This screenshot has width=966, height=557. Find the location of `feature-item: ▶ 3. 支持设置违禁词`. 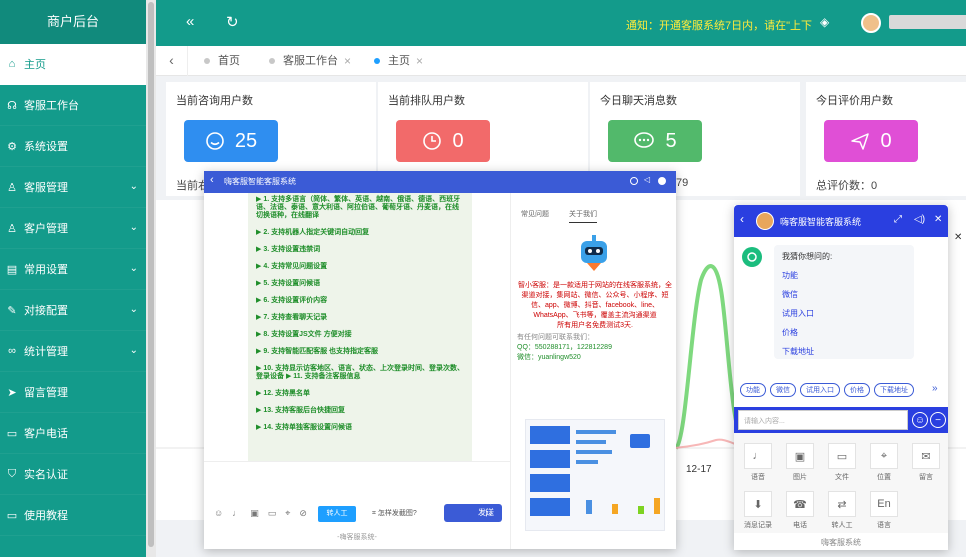

feature-item: ▶ 3. 支持设置违禁词 is located at coordinates (288, 249).